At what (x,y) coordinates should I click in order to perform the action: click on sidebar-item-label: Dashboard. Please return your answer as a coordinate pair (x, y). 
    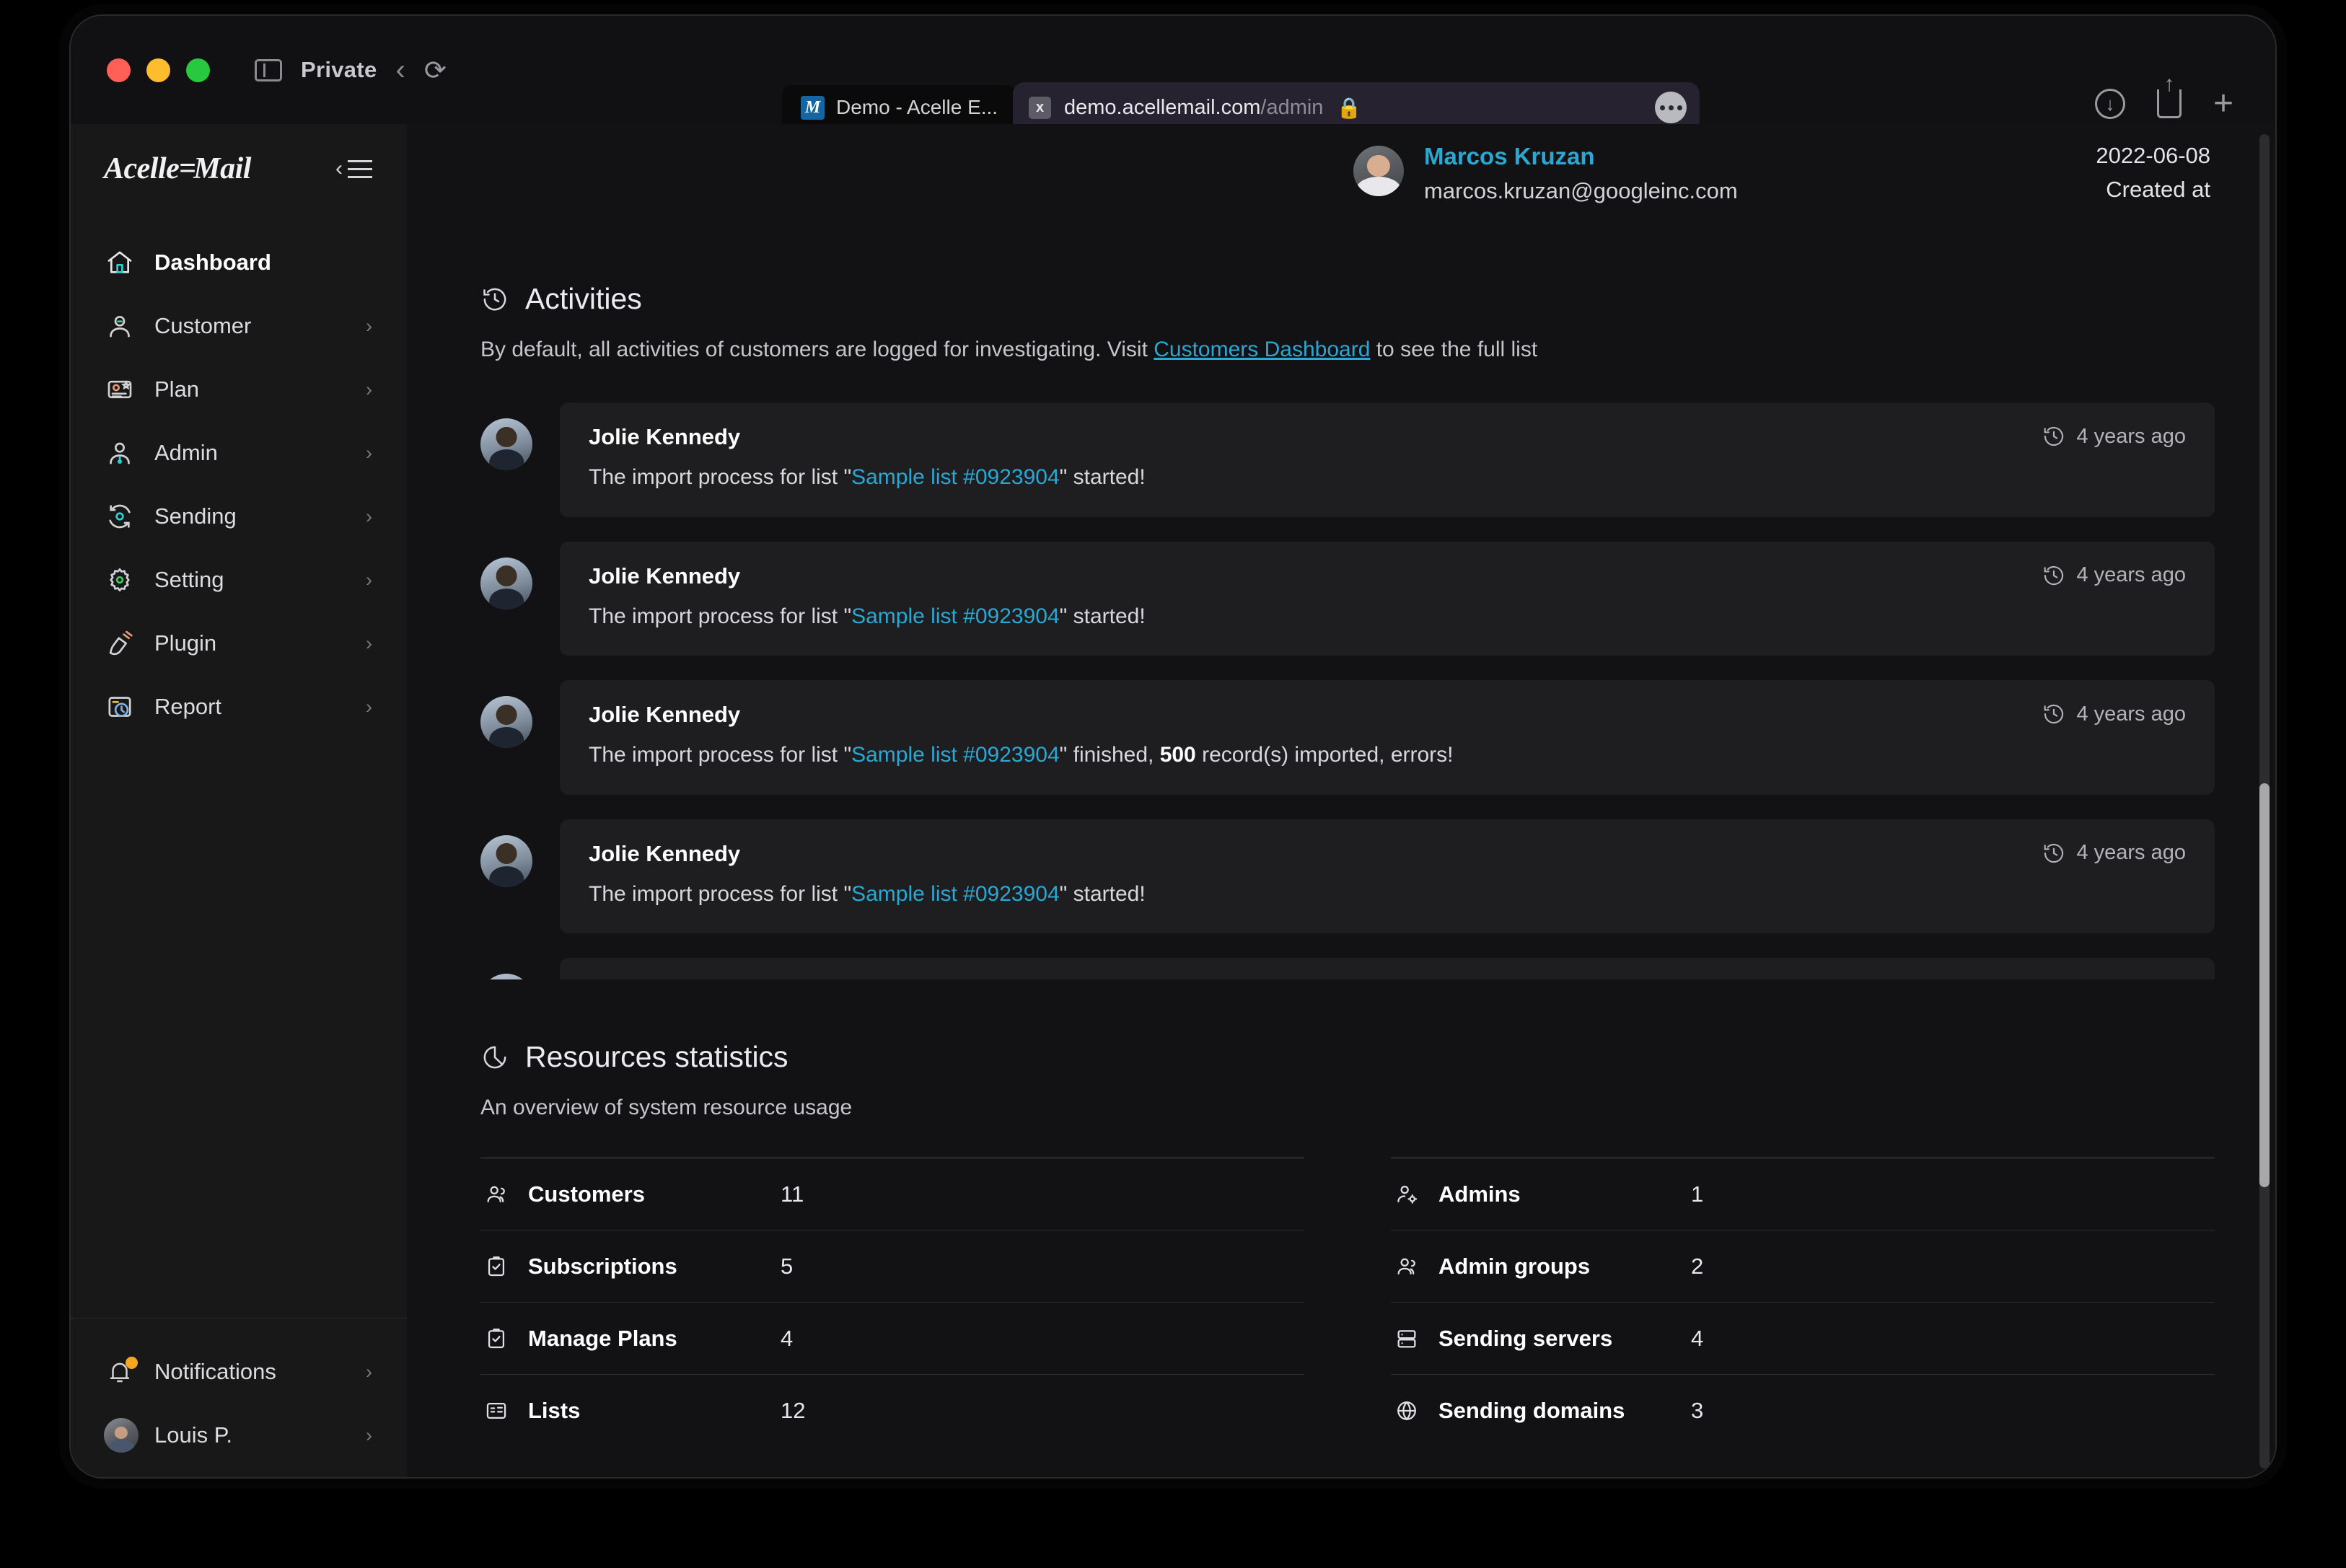
    Looking at the image, I should click on (213, 263).